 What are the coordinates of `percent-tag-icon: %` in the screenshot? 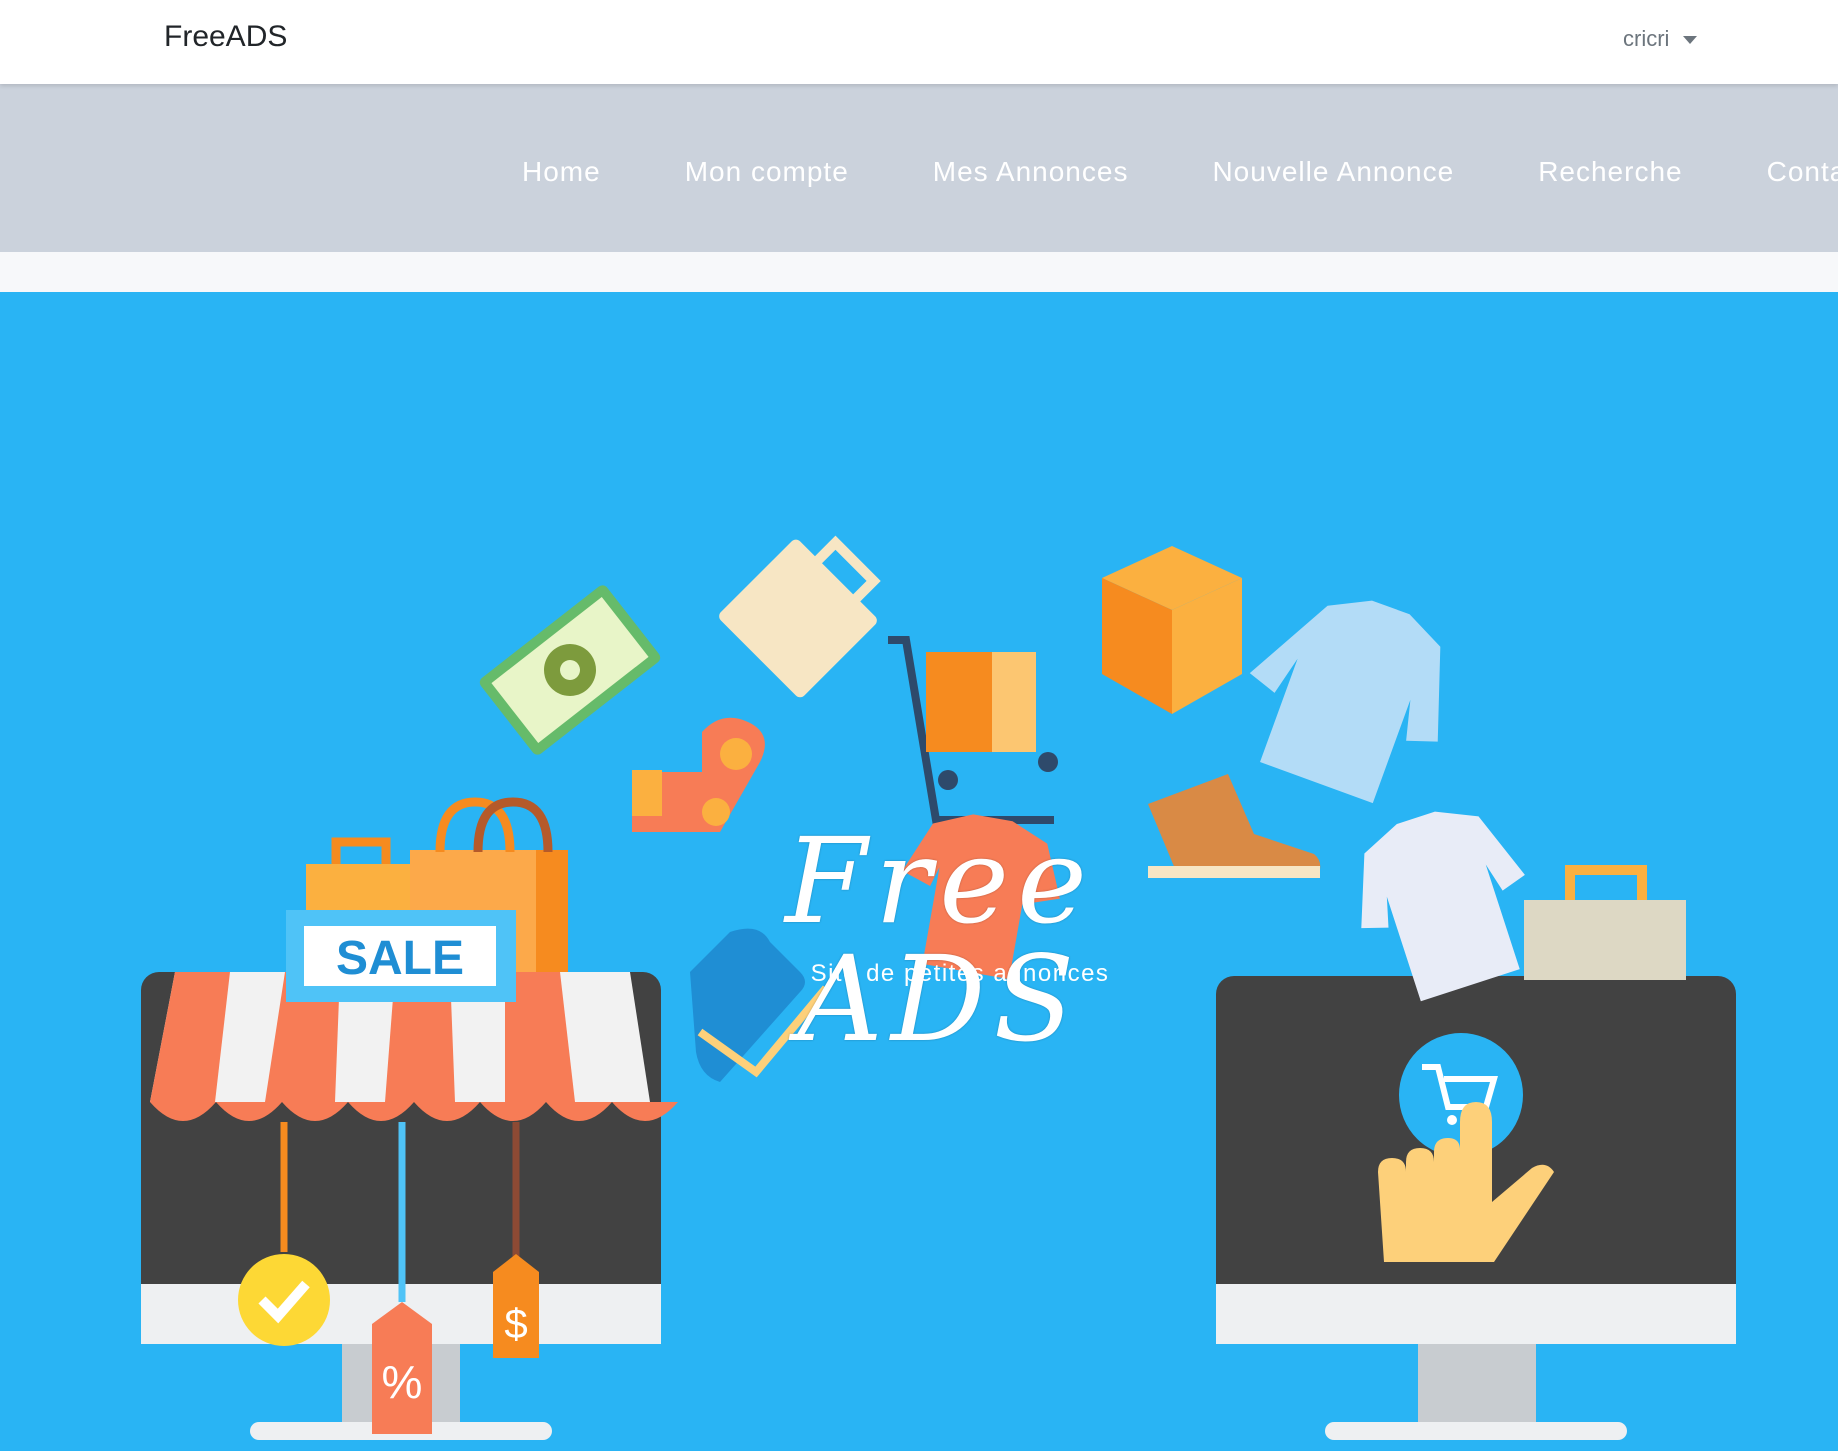 It's located at (402, 1368).